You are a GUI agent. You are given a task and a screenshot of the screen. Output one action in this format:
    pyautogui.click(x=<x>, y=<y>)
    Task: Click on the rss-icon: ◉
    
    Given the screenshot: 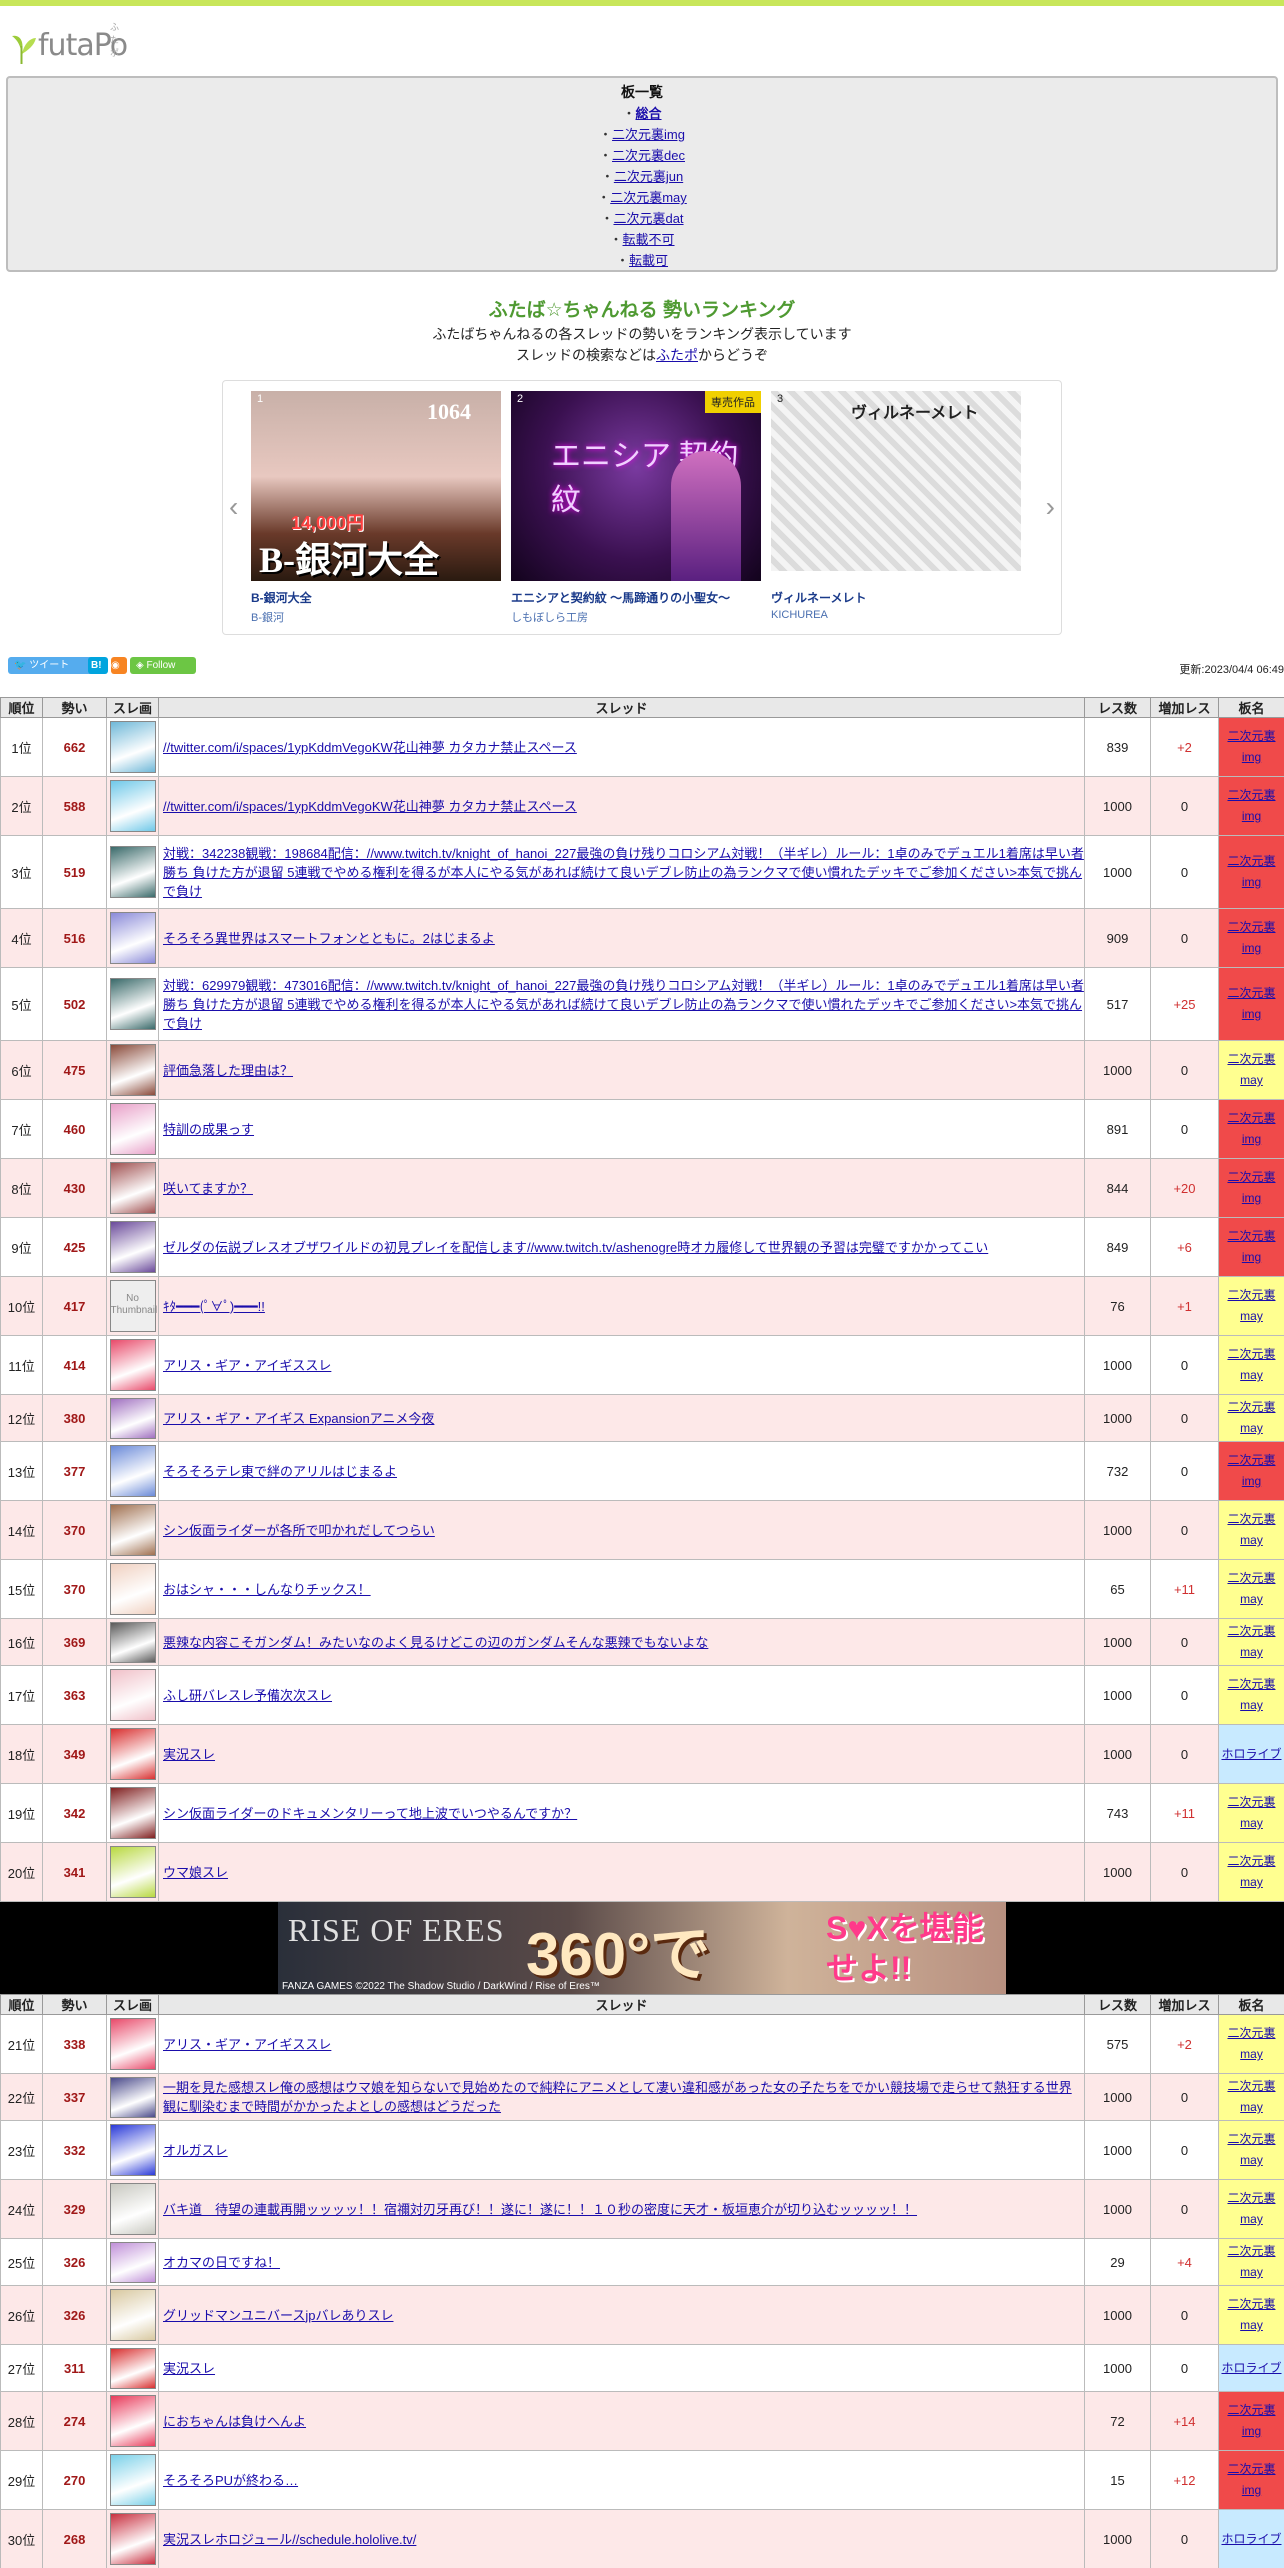 What is the action you would take?
    pyautogui.click(x=119, y=665)
    